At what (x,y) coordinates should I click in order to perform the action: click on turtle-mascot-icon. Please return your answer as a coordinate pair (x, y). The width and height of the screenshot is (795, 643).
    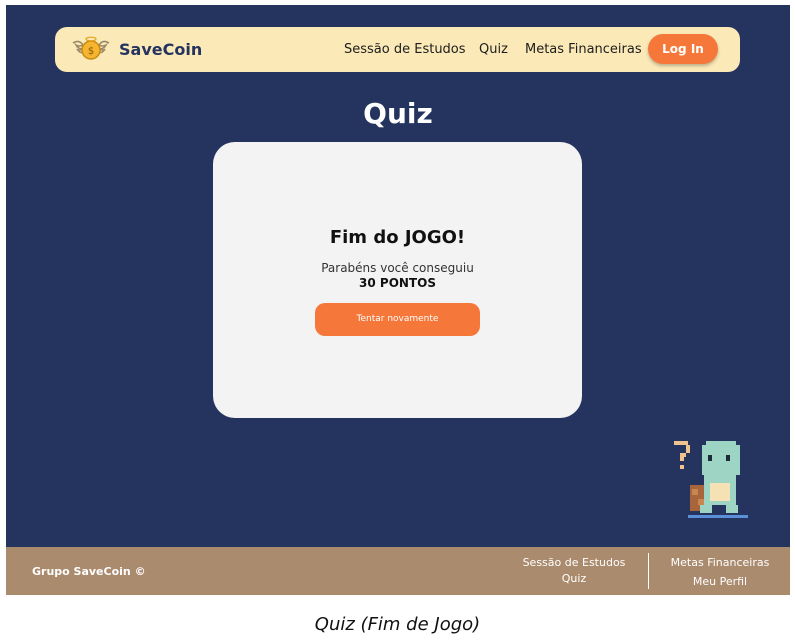
    Looking at the image, I should click on (711, 479).